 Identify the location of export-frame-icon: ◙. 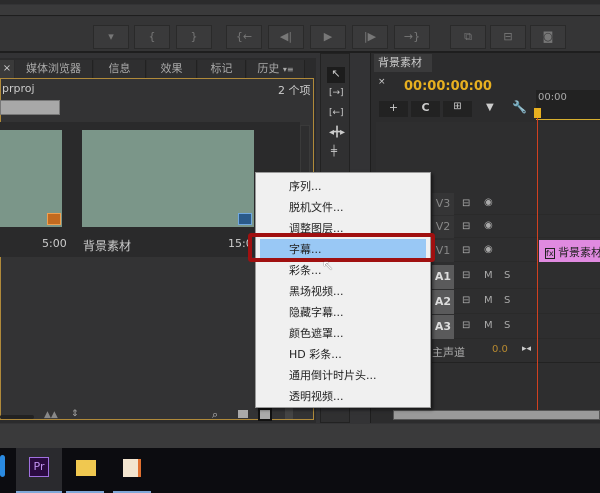
(548, 36).